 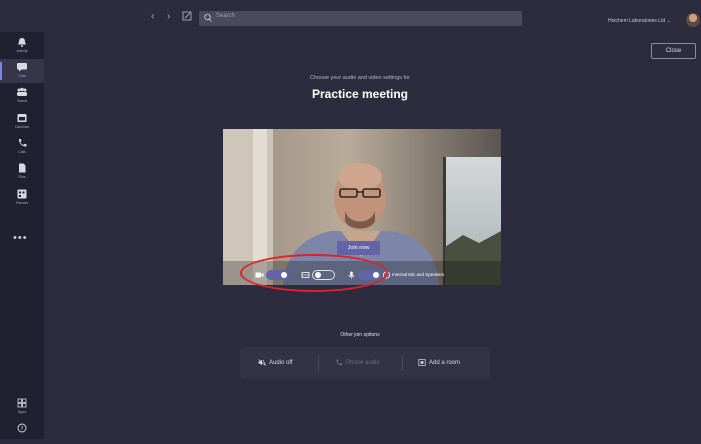 What do you see at coordinates (360, 78) in the screenshot?
I see `meeting-subtitle: Choose your audio and video settings for` at bounding box center [360, 78].